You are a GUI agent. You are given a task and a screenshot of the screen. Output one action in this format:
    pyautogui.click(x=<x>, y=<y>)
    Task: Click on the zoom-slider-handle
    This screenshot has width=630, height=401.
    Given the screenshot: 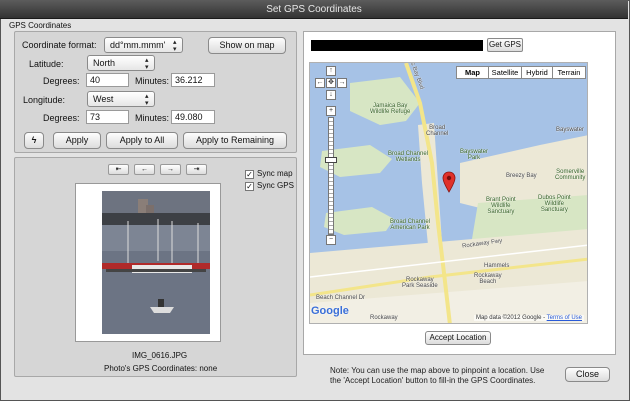 What is the action you would take?
    pyautogui.click(x=331, y=160)
    